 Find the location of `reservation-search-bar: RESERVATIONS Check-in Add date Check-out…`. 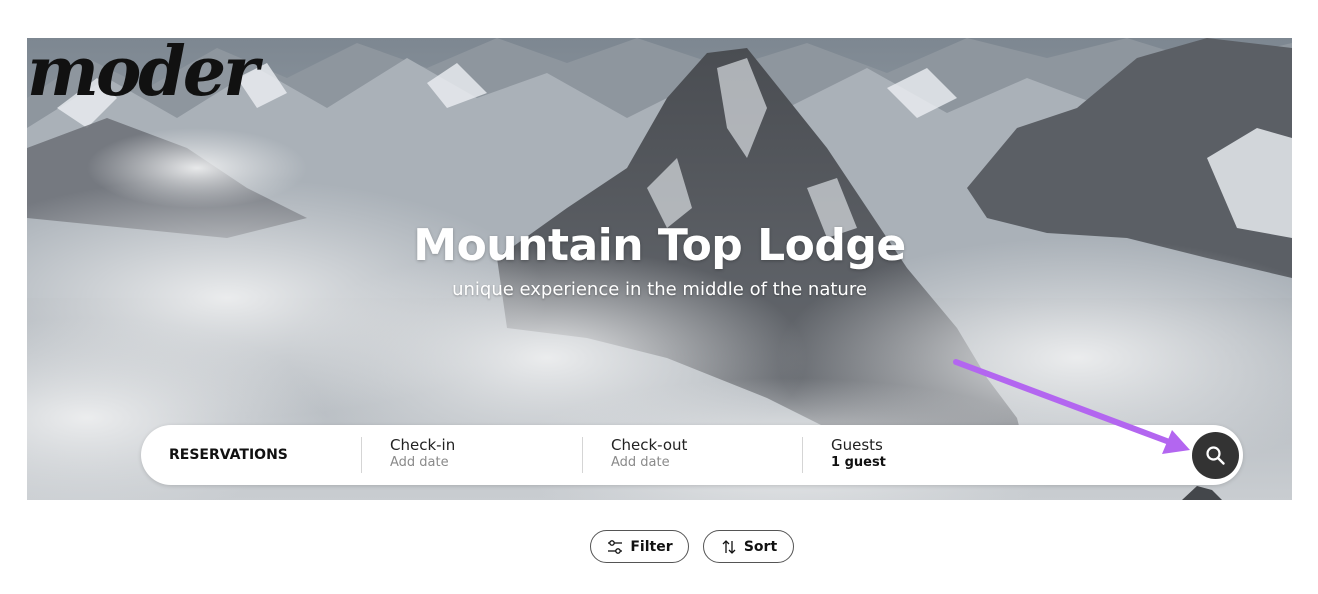

reservation-search-bar: RESERVATIONS Check-in Add date Check-out… is located at coordinates (692, 455).